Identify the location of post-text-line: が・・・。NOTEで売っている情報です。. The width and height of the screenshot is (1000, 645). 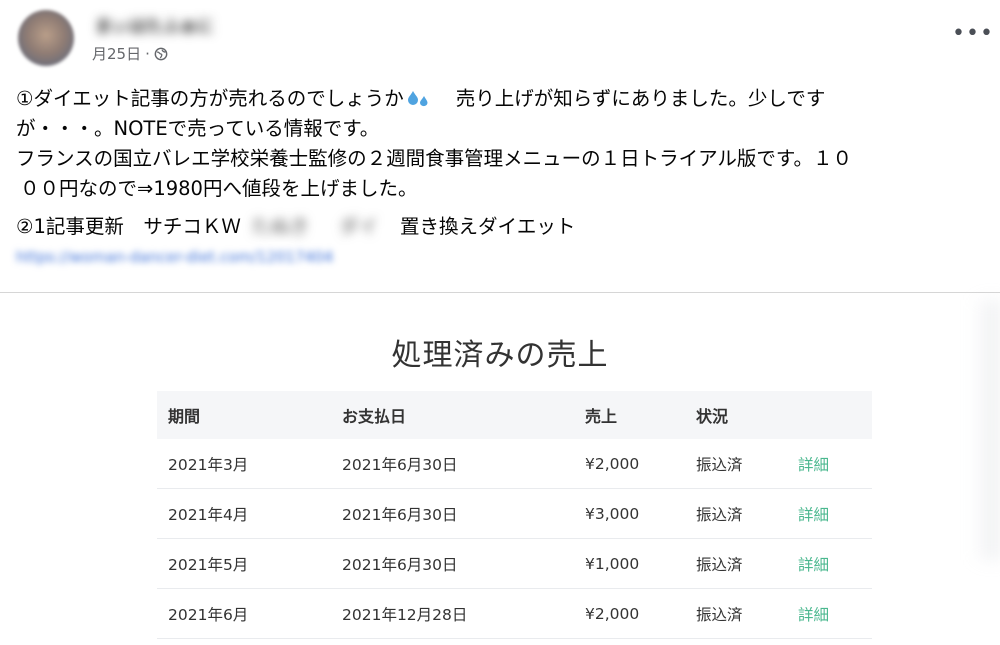
(198, 128).